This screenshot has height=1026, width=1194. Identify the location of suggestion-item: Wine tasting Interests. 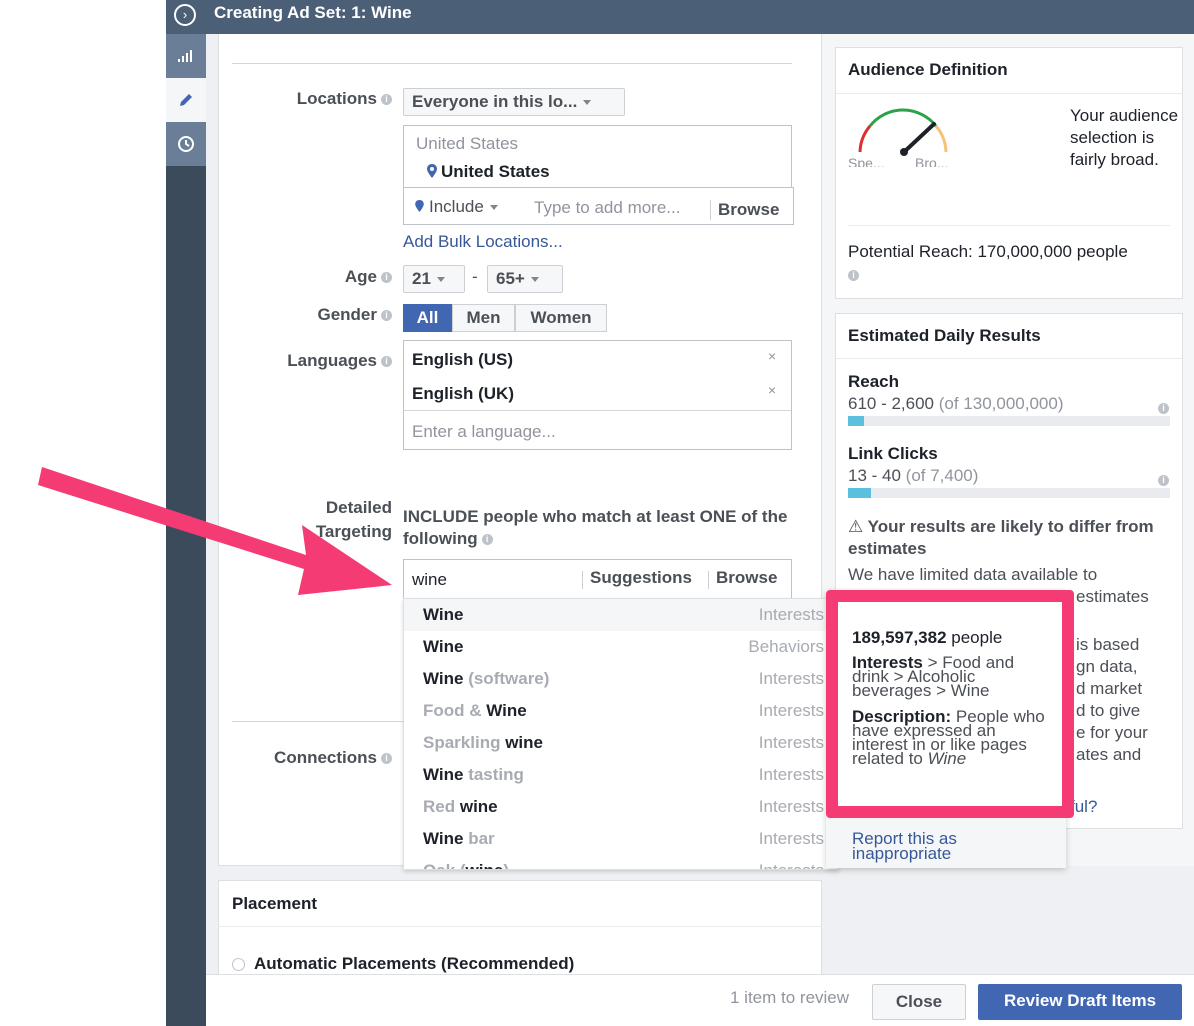
(621, 775).